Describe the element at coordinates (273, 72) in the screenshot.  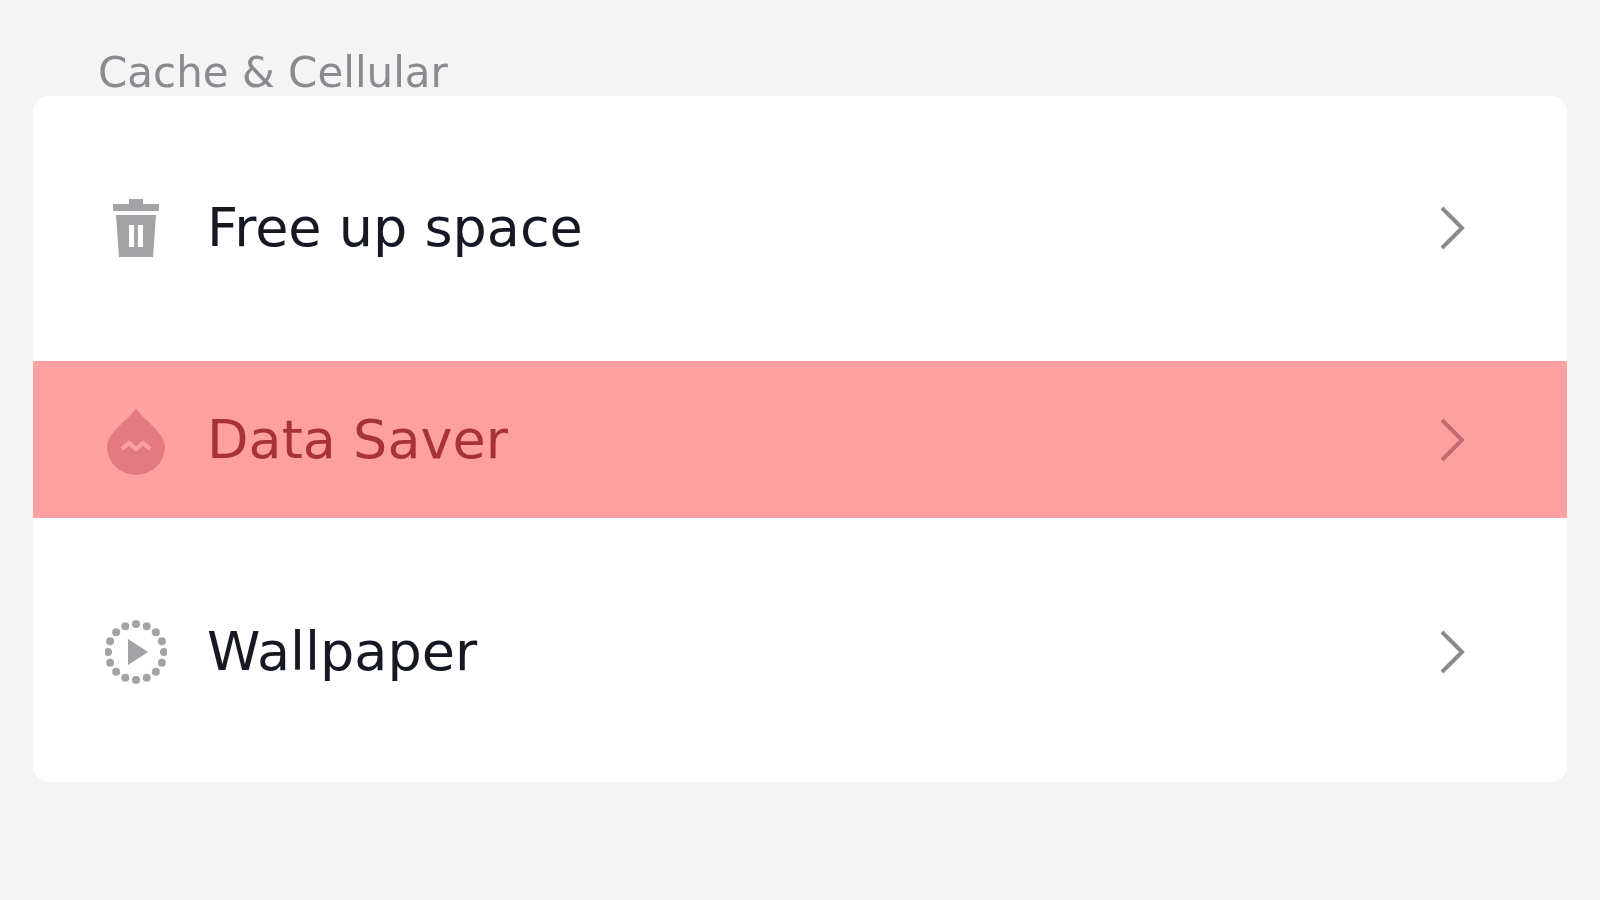
I see `section-title: Cache & Cellular` at that location.